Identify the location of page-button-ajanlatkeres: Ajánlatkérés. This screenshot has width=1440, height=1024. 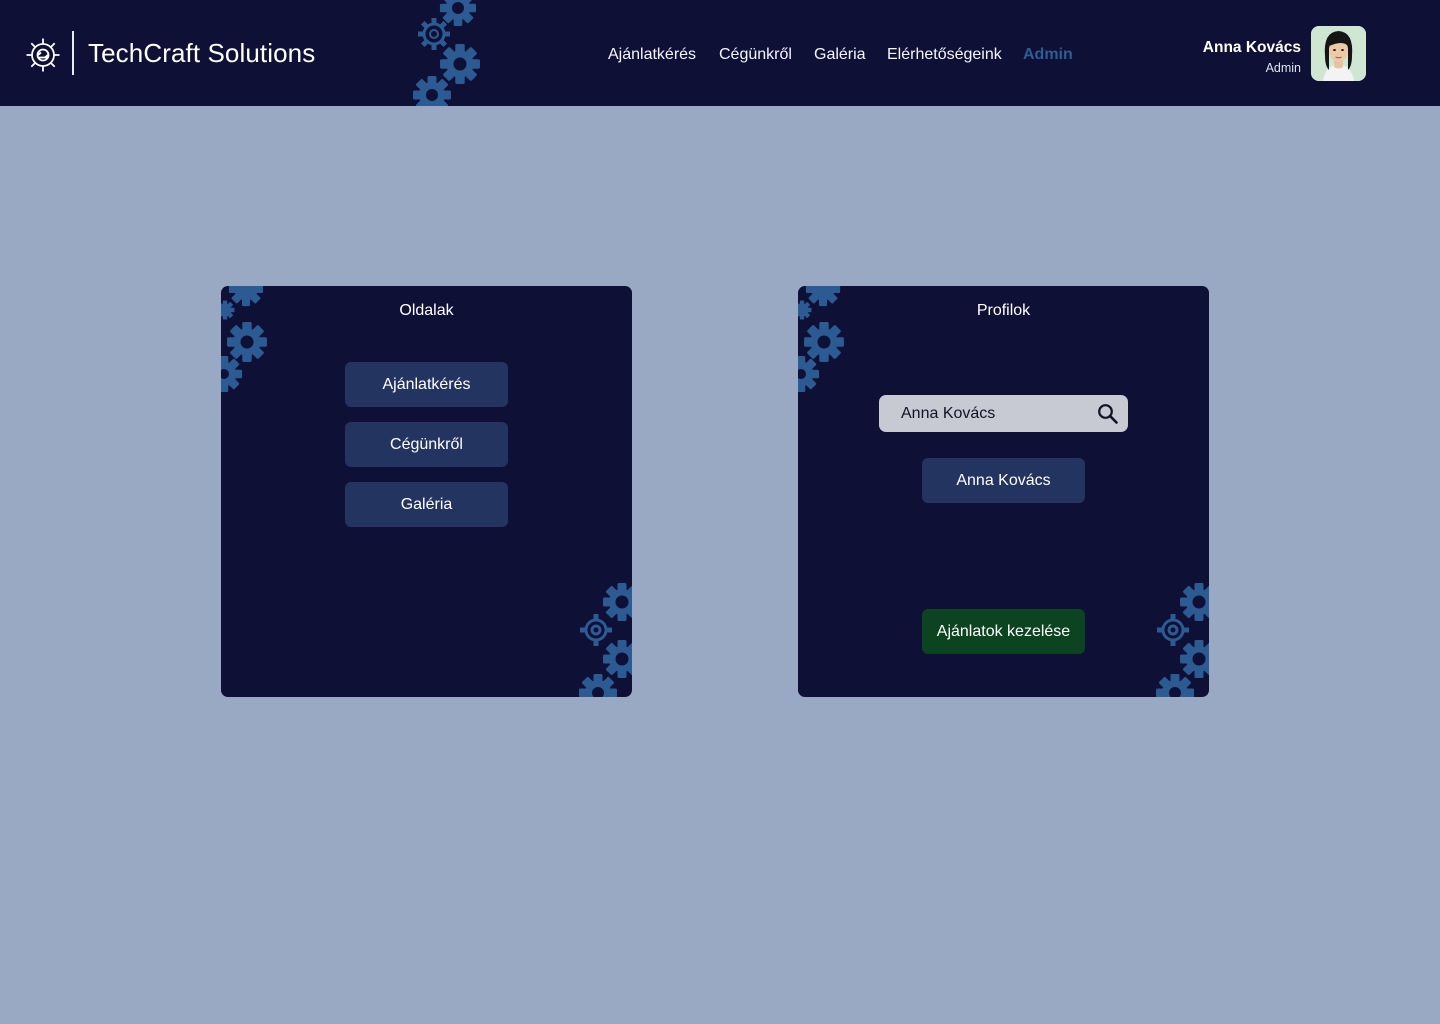
(426, 384).